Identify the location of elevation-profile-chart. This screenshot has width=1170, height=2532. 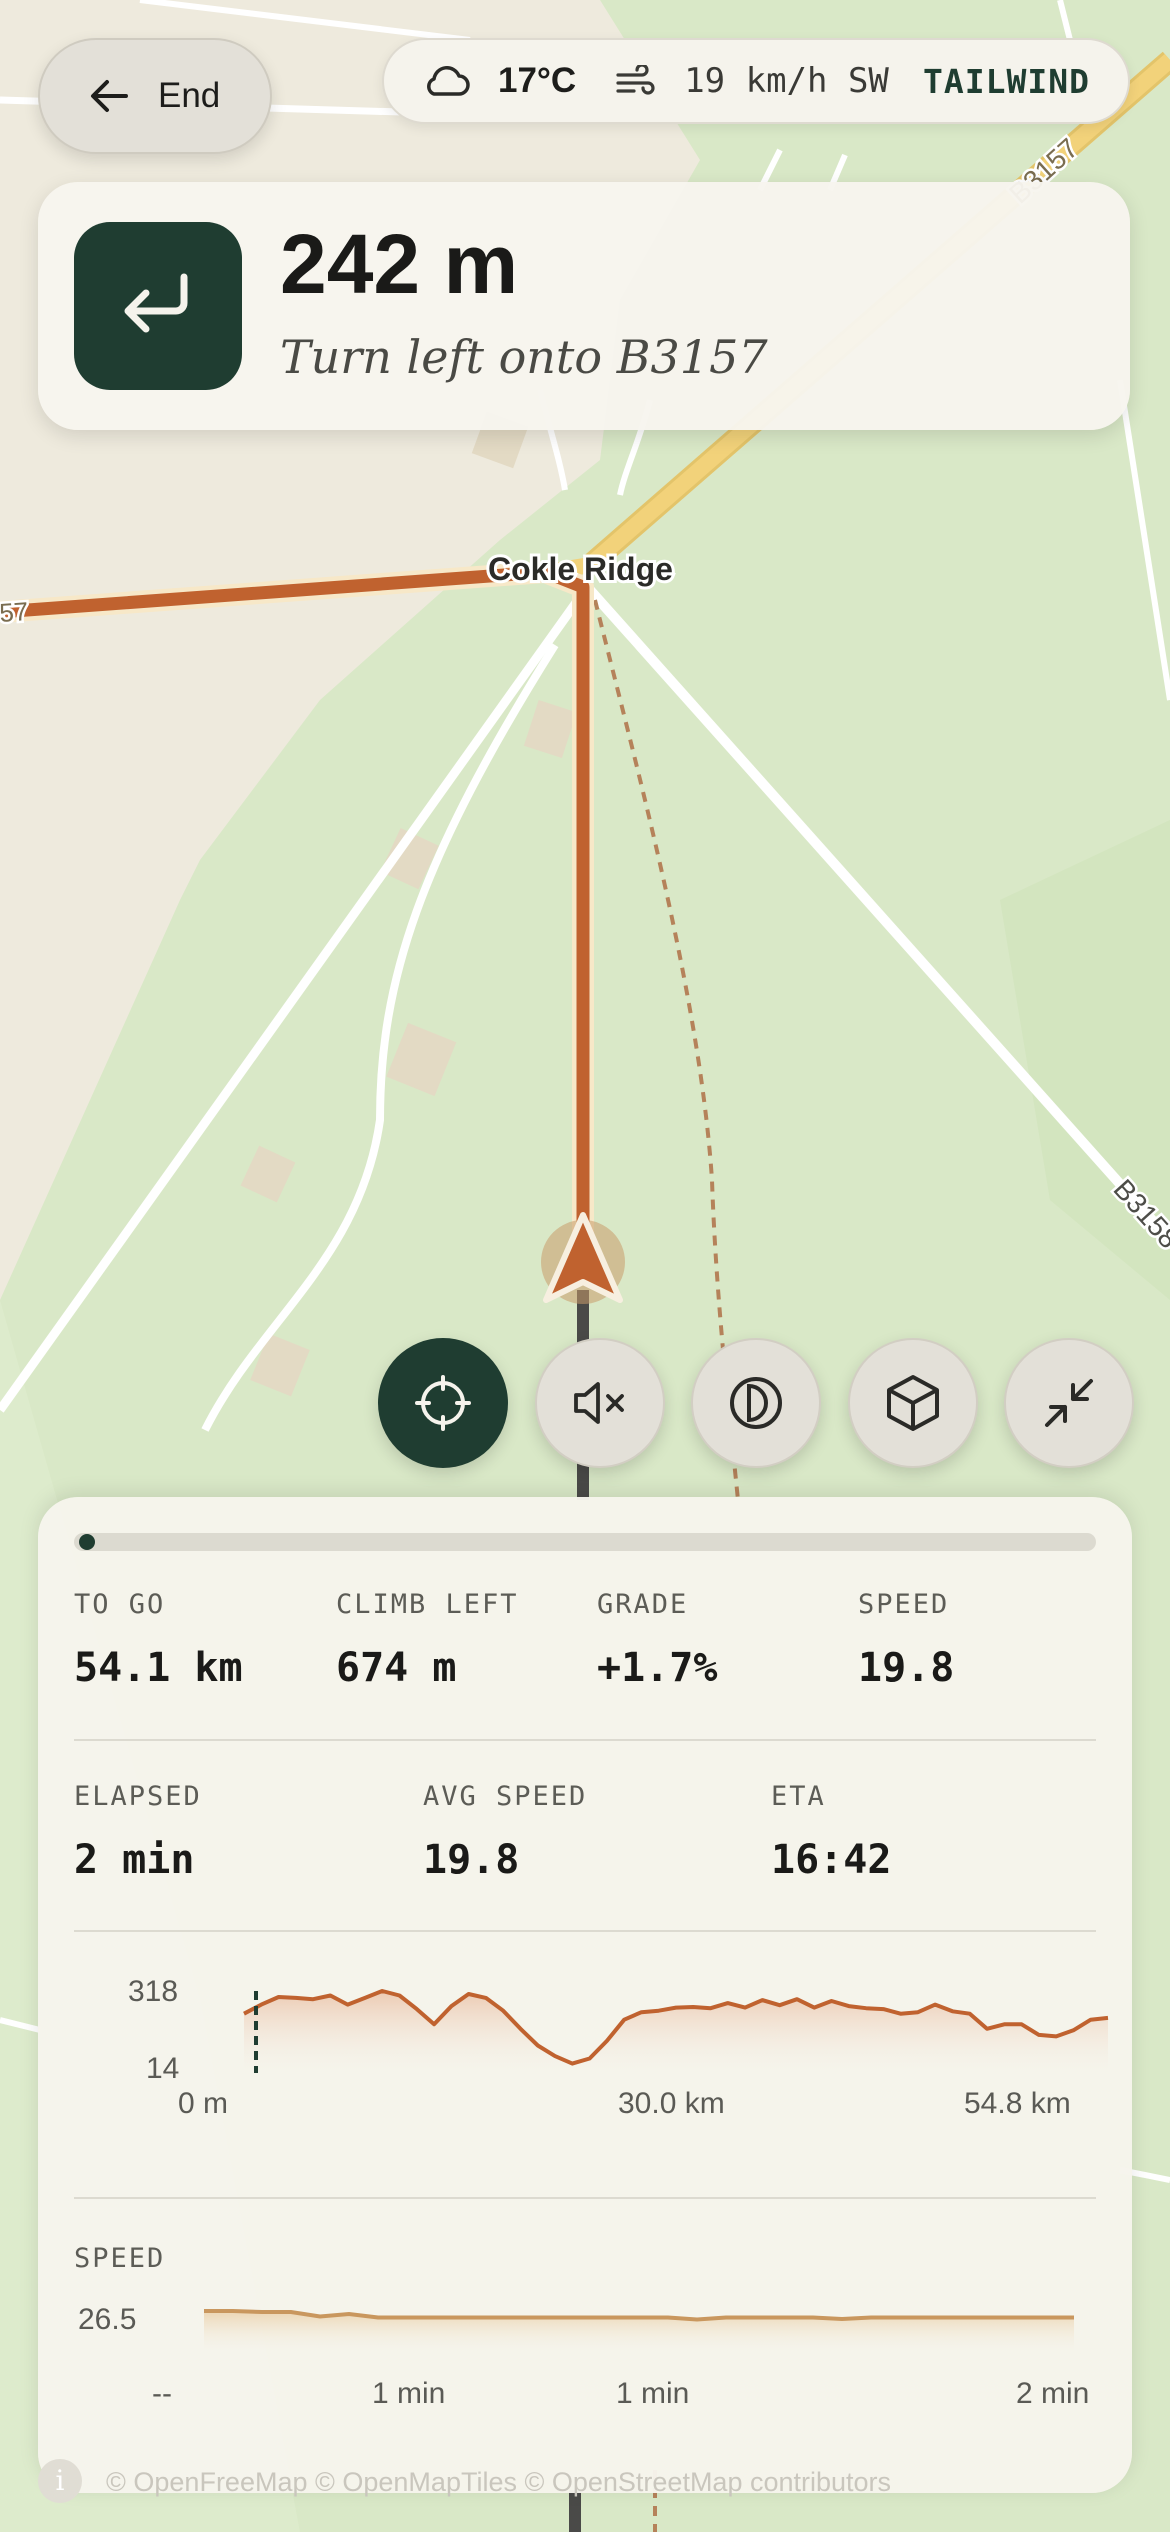
(662, 2027).